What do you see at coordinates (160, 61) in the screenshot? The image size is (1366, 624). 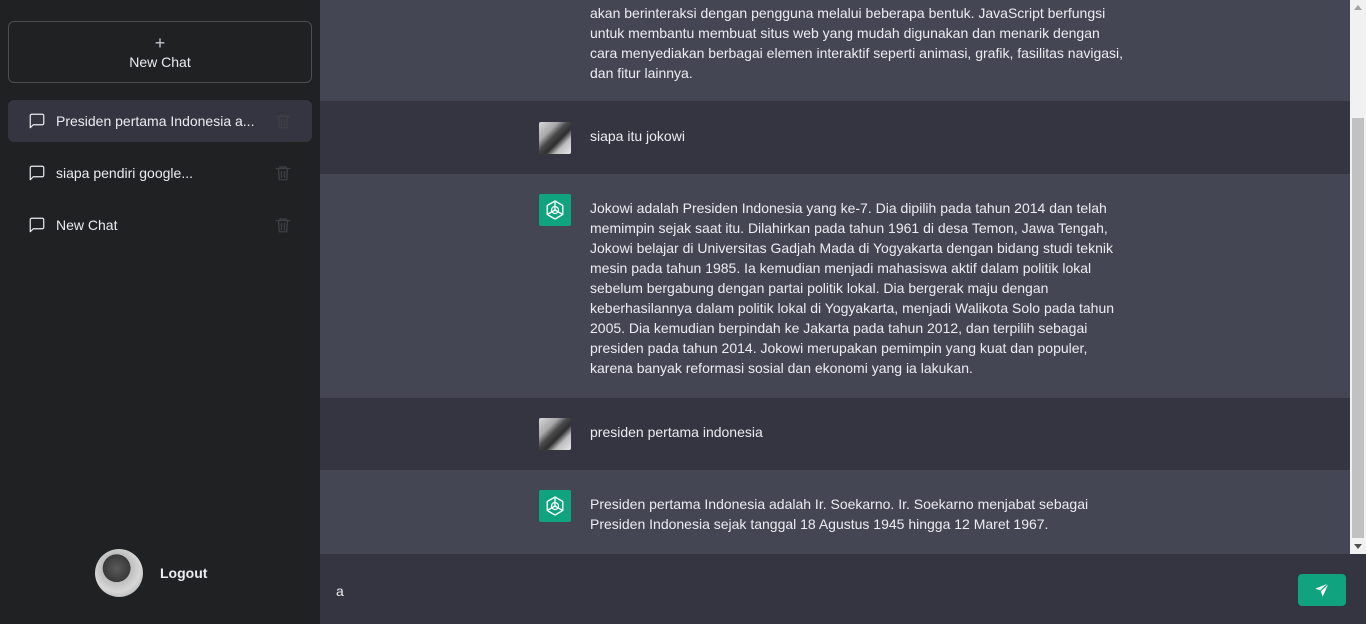 I see `new-chat-label: New Chat` at bounding box center [160, 61].